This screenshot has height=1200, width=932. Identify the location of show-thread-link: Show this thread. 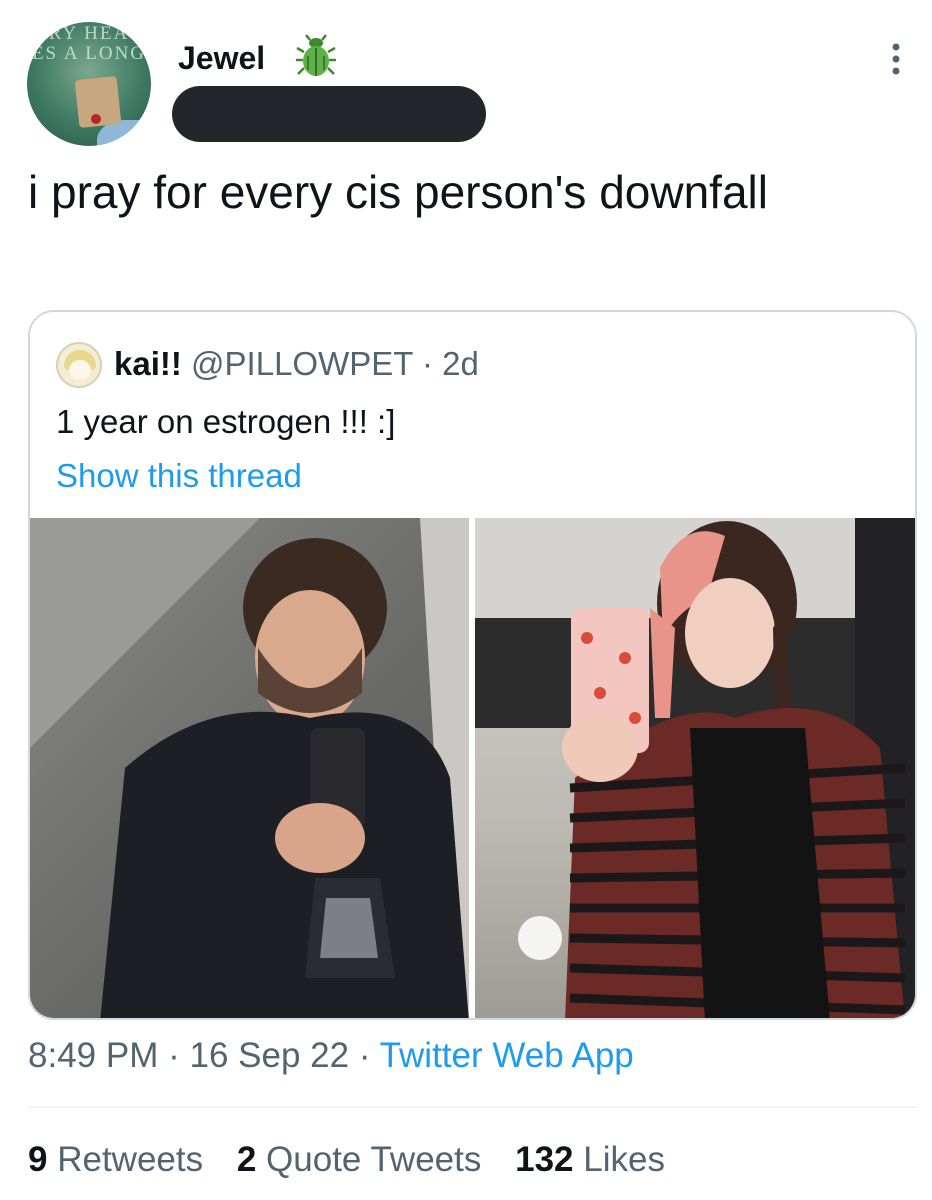
(179, 476).